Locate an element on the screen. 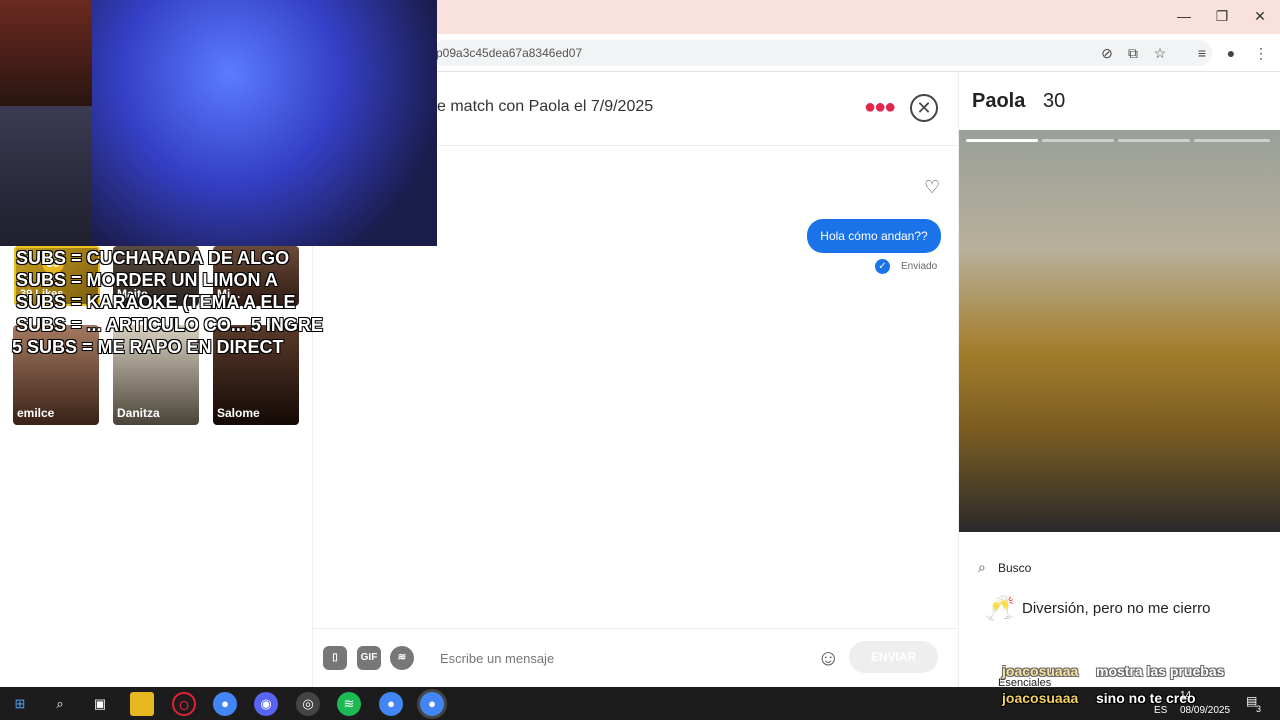  overlay-line: SUBS = MORDER UN LIMON A is located at coordinates (147, 280).